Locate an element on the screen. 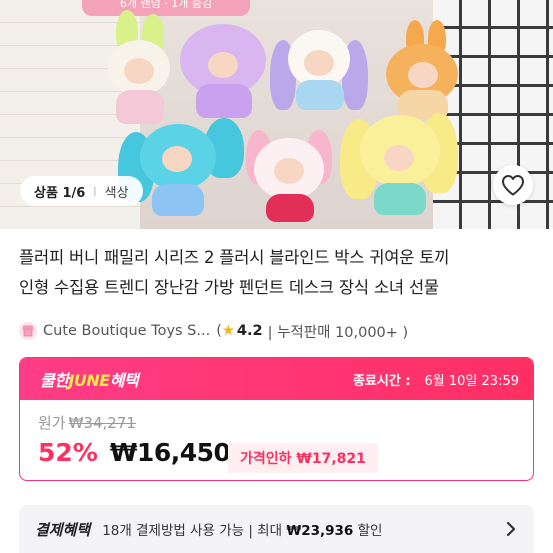 The width and height of the screenshot is (553, 553). promo-end-time: 종료시간 : 6월 10일 23:59 is located at coordinates (436, 379).